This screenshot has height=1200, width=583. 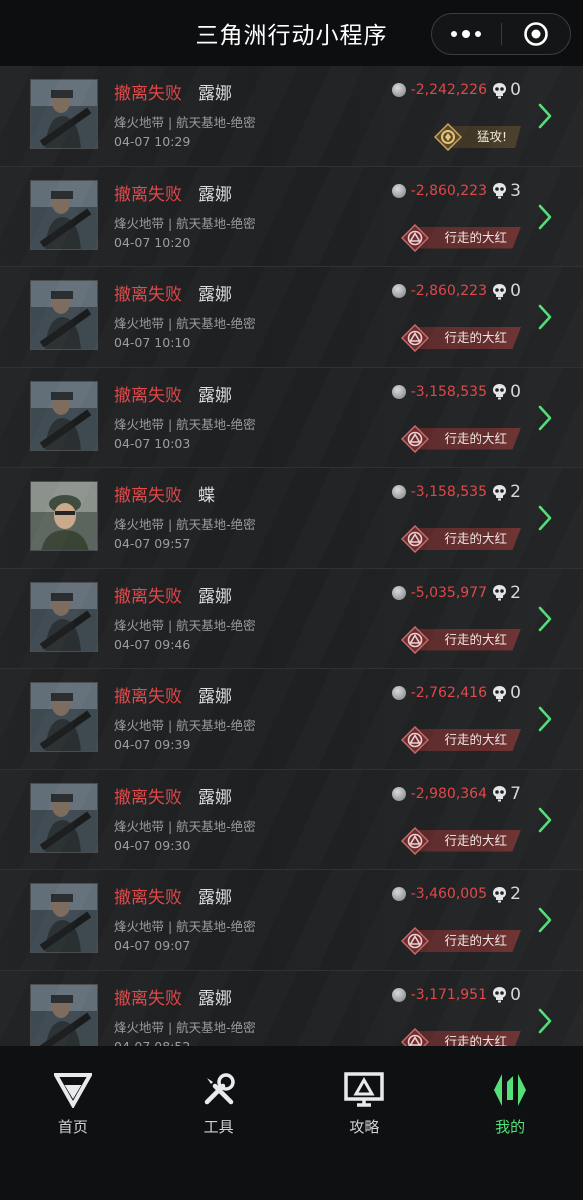 What do you see at coordinates (364, 1090) in the screenshot?
I see `guide-icon` at bounding box center [364, 1090].